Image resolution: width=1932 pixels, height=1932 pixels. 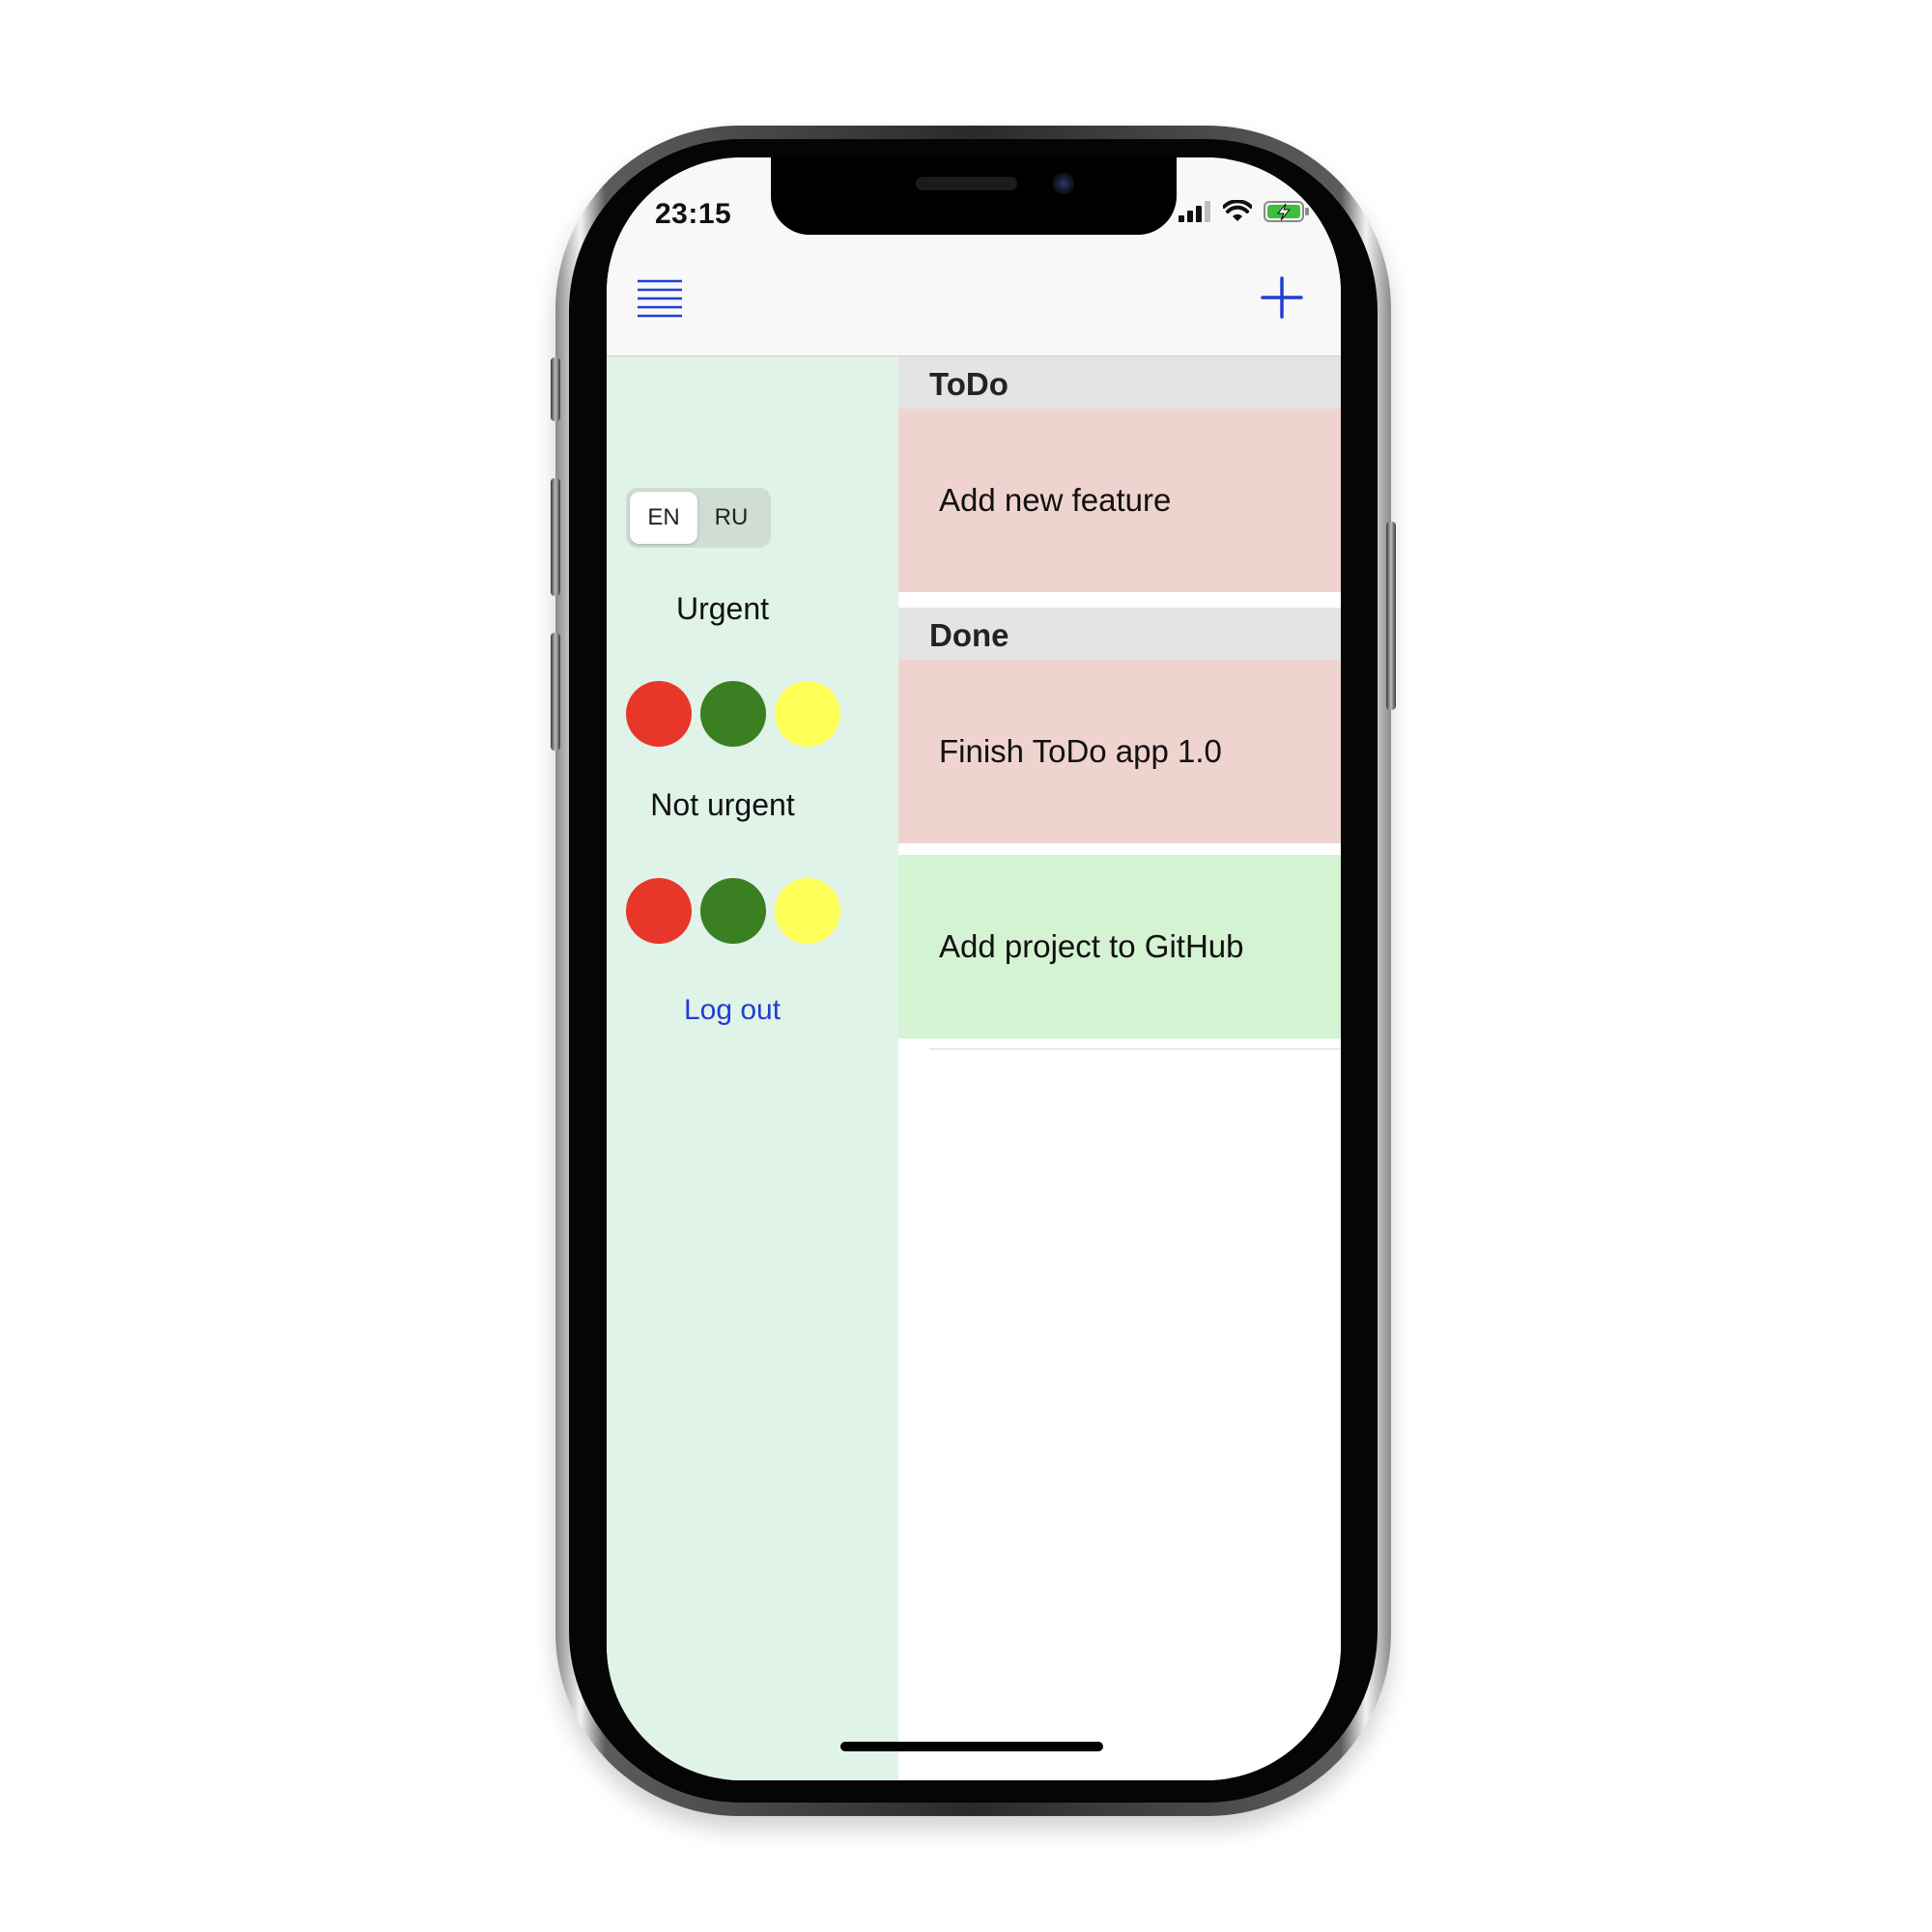 What do you see at coordinates (1391, 616) in the screenshot?
I see `power-button` at bounding box center [1391, 616].